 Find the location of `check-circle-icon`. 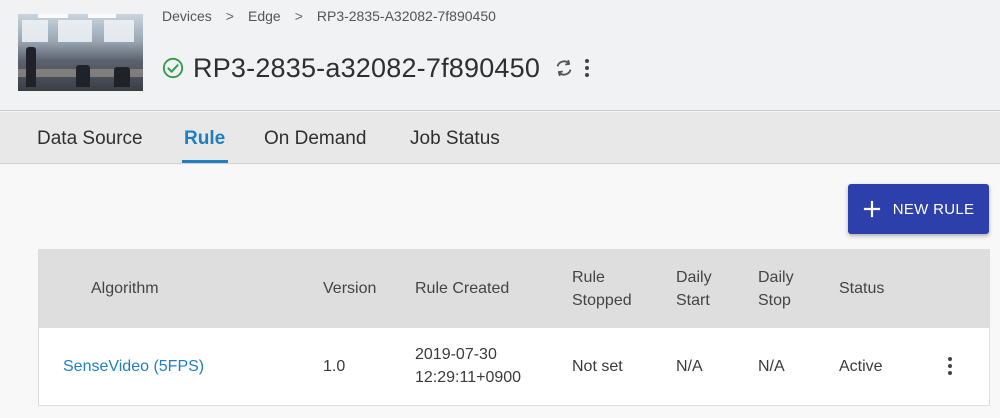

check-circle-icon is located at coordinates (173, 68).